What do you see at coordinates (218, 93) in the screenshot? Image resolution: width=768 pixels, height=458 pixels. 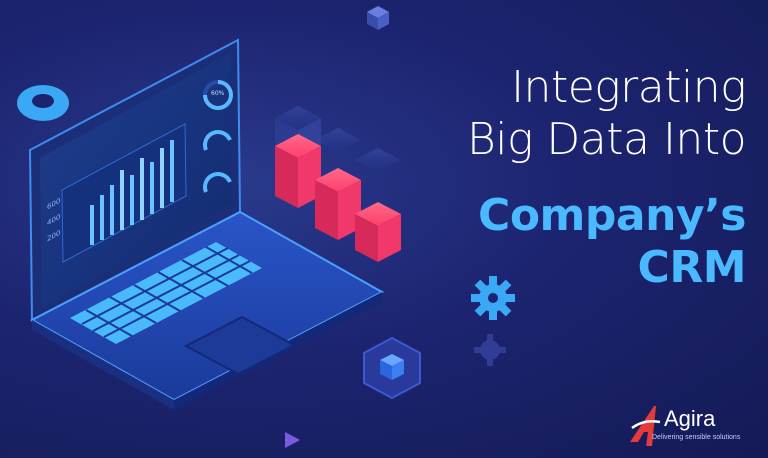 I see `gauge-label: 60%` at bounding box center [218, 93].